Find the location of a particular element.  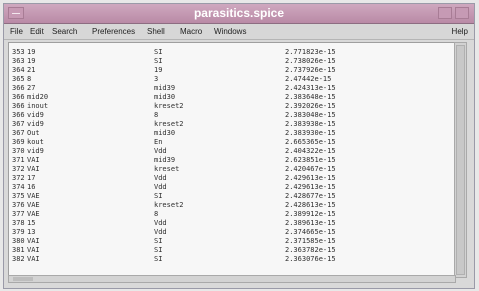

line-number: 379 is located at coordinates (18, 232).